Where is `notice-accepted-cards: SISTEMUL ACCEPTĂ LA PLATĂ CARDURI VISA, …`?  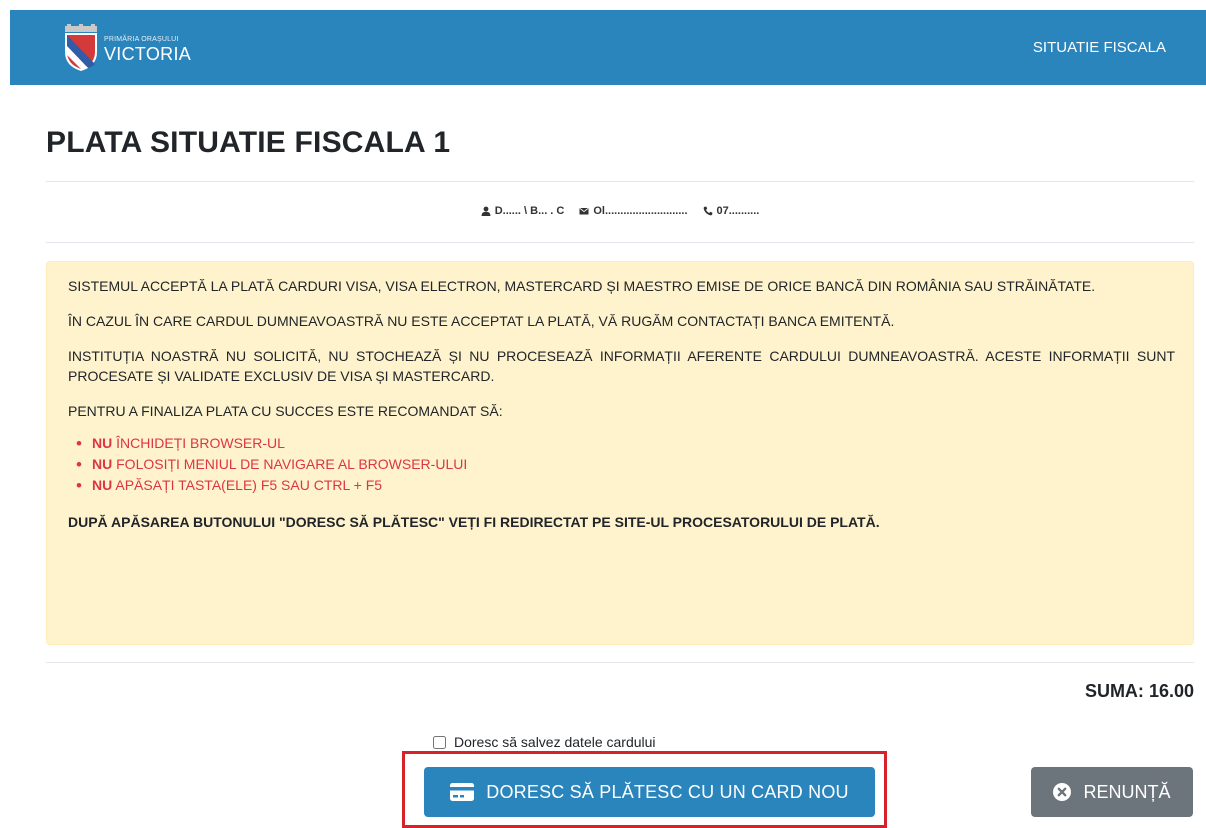 notice-accepted-cards: SISTEMUL ACCEPTĂ LA PLATĂ CARDURI VISA, … is located at coordinates (582, 286).